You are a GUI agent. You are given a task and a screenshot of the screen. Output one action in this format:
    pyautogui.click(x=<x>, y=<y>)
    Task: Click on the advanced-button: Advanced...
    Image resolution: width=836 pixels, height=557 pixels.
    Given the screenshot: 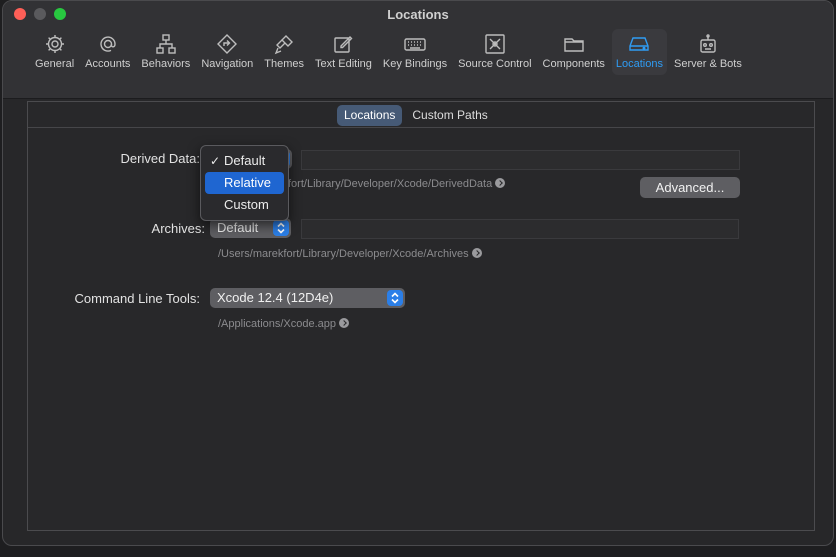 What is the action you would take?
    pyautogui.click(x=690, y=187)
    